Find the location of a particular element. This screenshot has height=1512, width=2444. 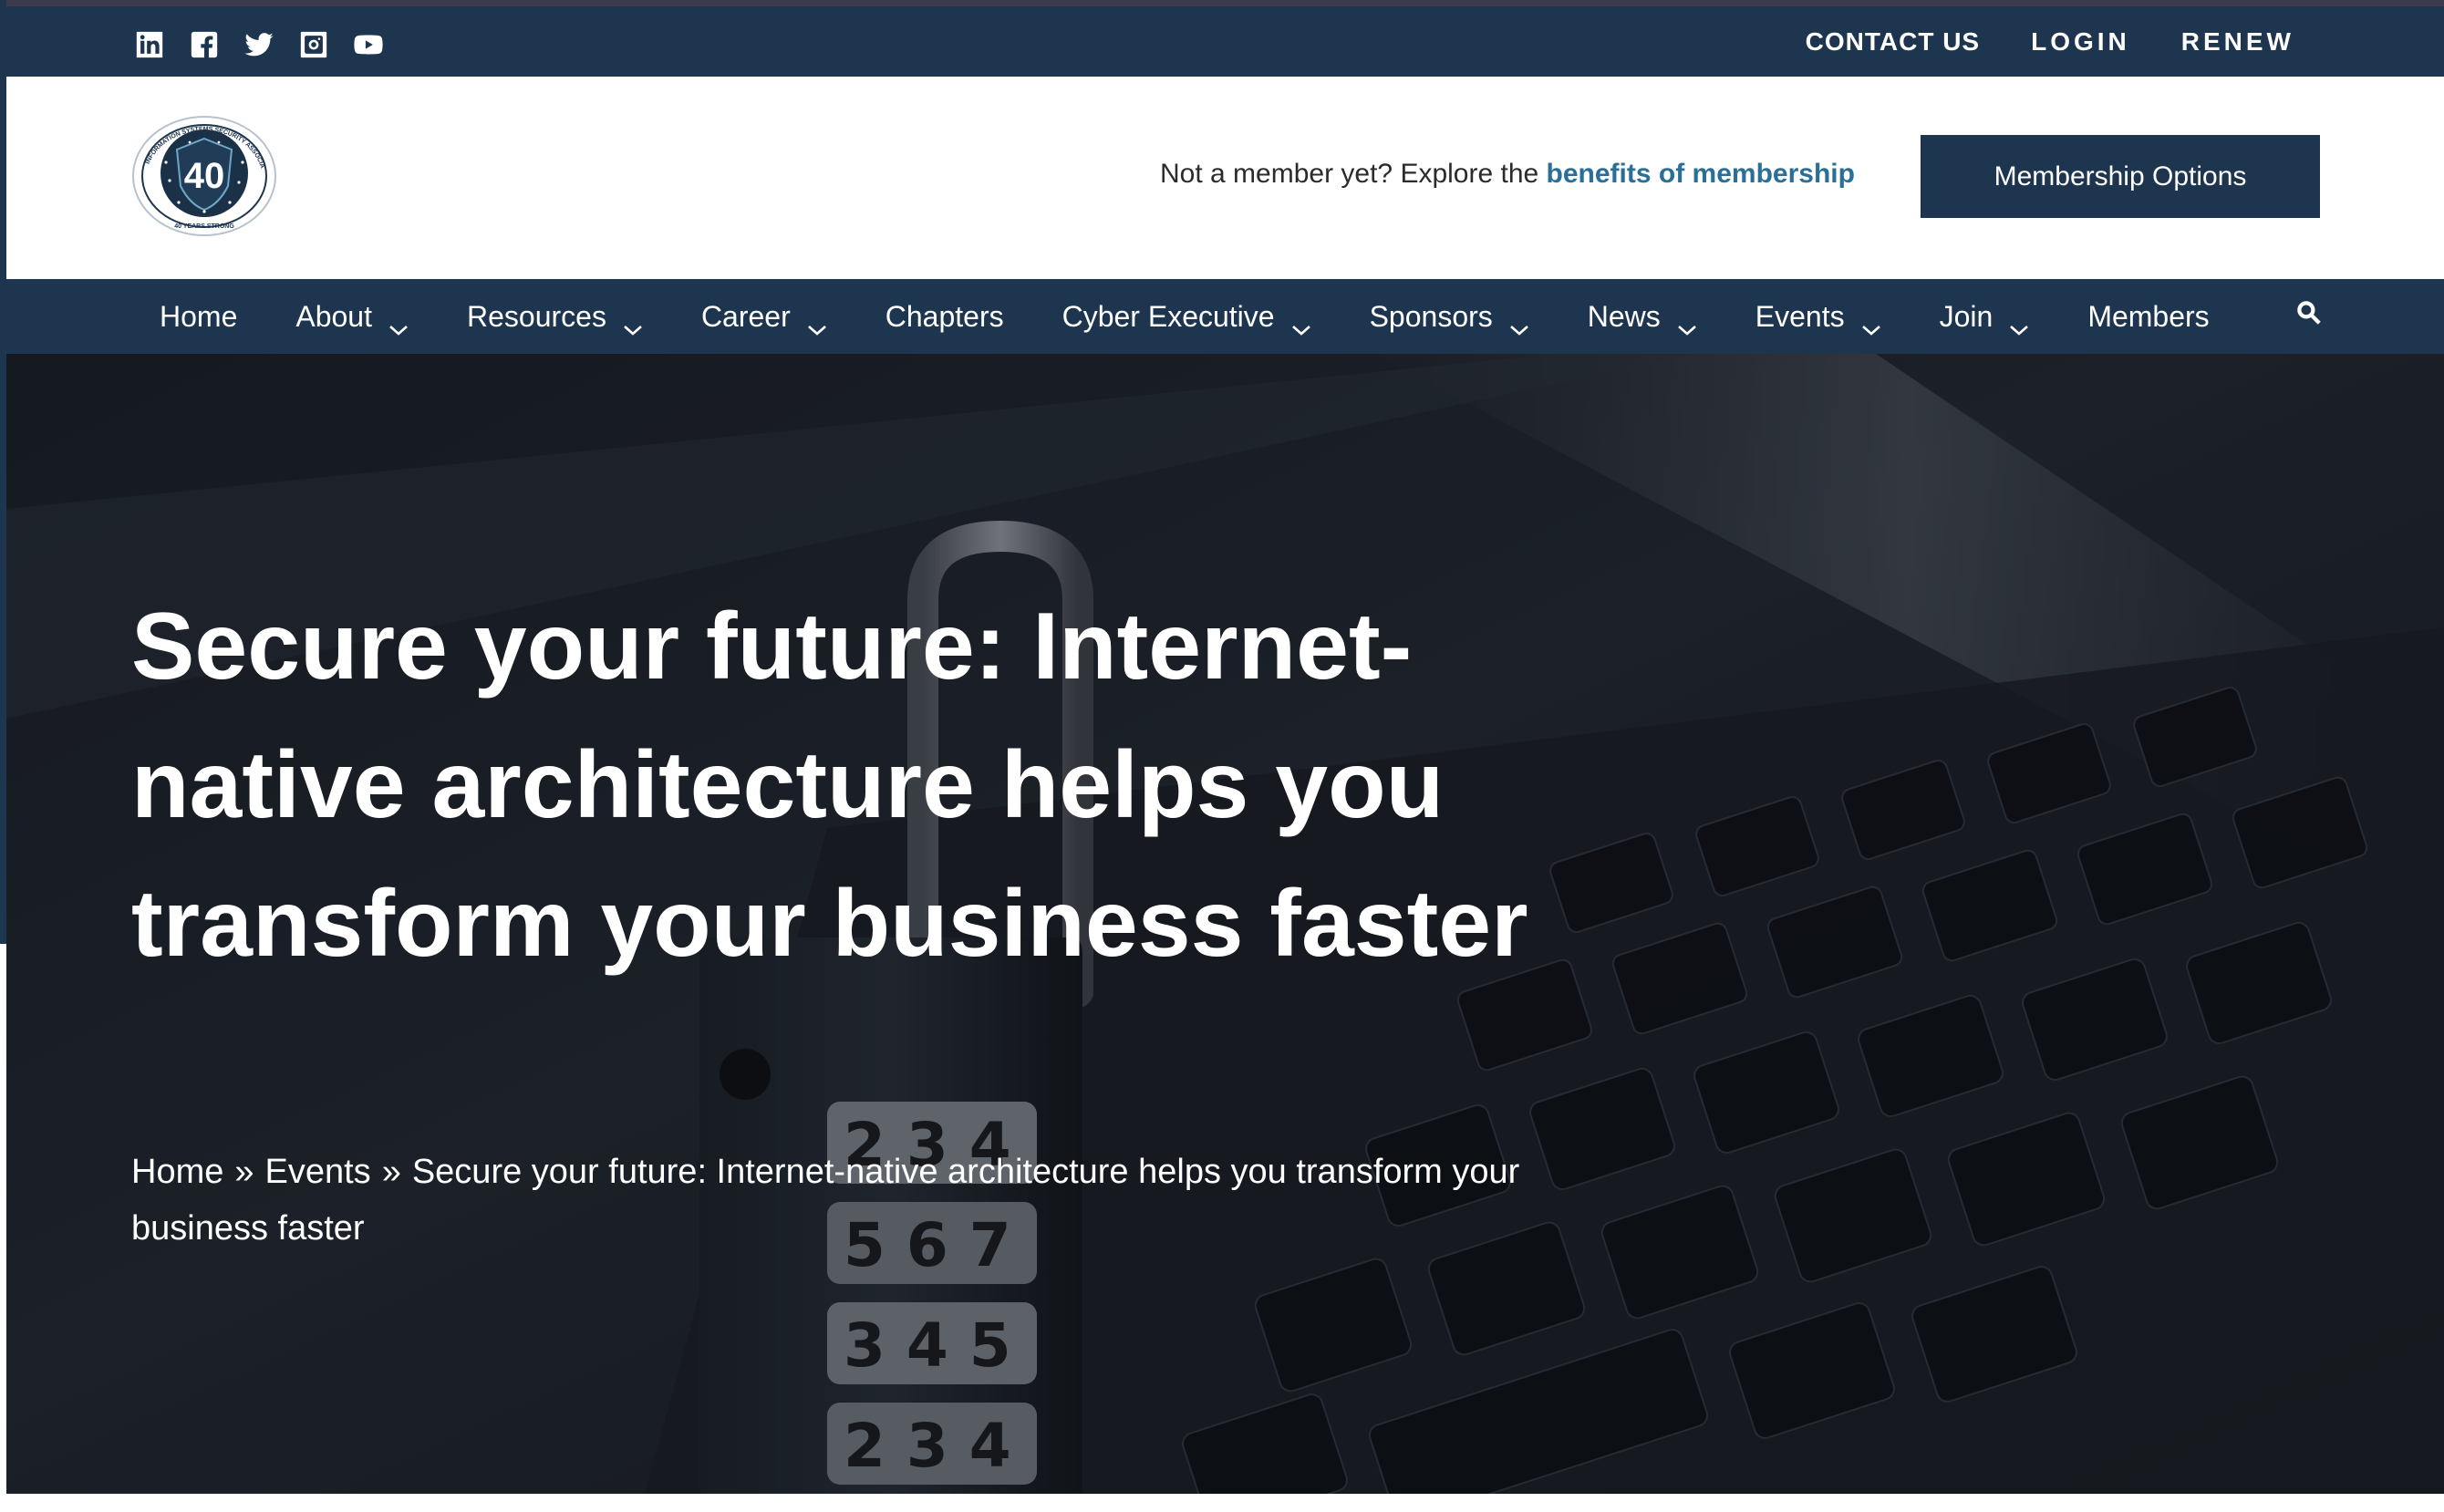

svg-text: 40 YEARS STRONG is located at coordinates (204, 226).